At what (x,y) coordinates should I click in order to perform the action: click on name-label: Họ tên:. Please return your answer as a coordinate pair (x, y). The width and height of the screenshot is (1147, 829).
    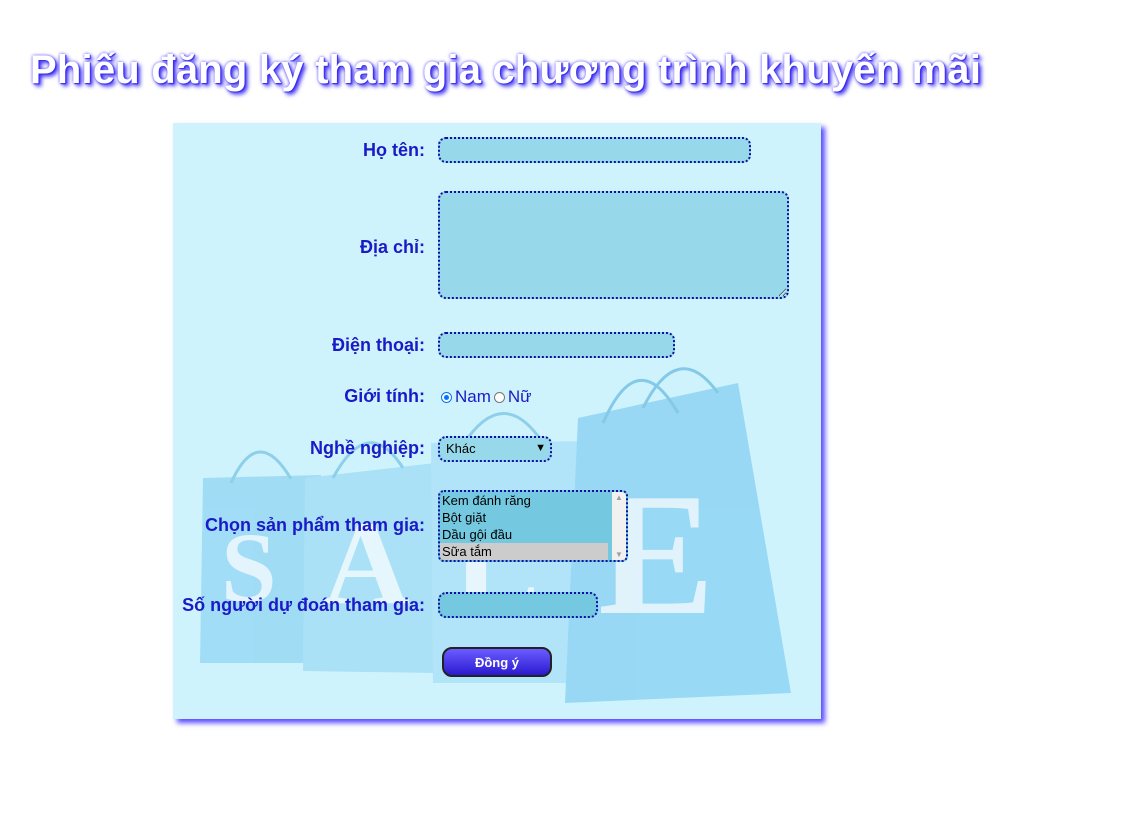
    Looking at the image, I should click on (394, 150).